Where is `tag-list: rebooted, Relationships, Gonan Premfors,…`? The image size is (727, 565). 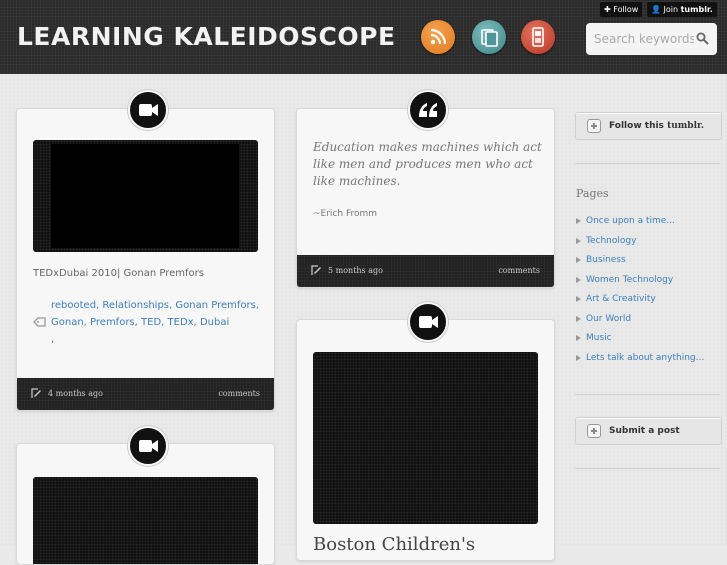 tag-list: rebooted, Relationships, Gonan Premfors,… is located at coordinates (162, 322).